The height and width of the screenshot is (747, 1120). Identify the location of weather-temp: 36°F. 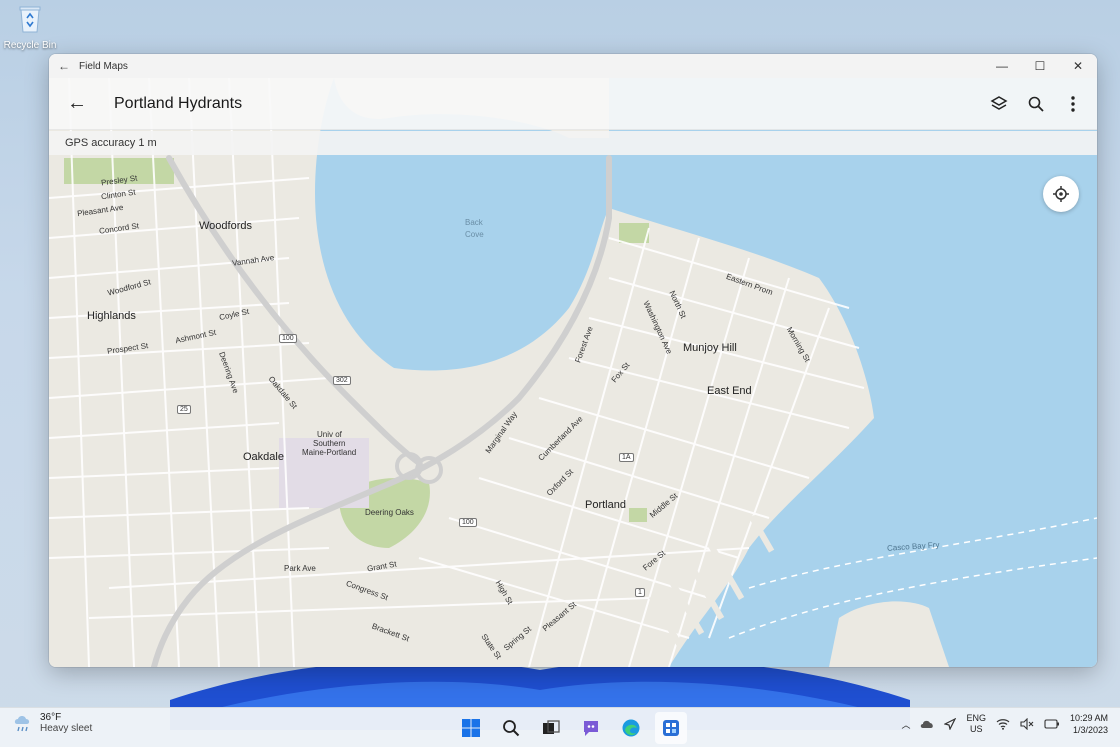
(51, 717).